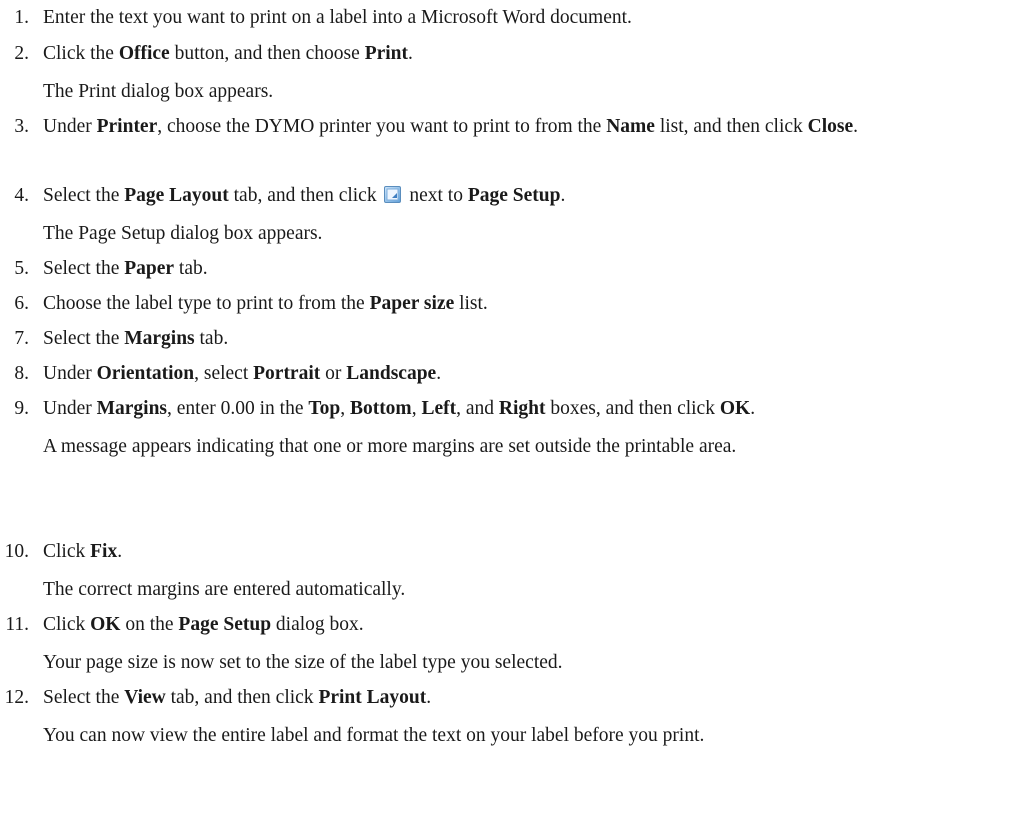 This screenshot has height=831, width=1026. I want to click on step-result: The Page Setup dialog box appears., so click(183, 233).